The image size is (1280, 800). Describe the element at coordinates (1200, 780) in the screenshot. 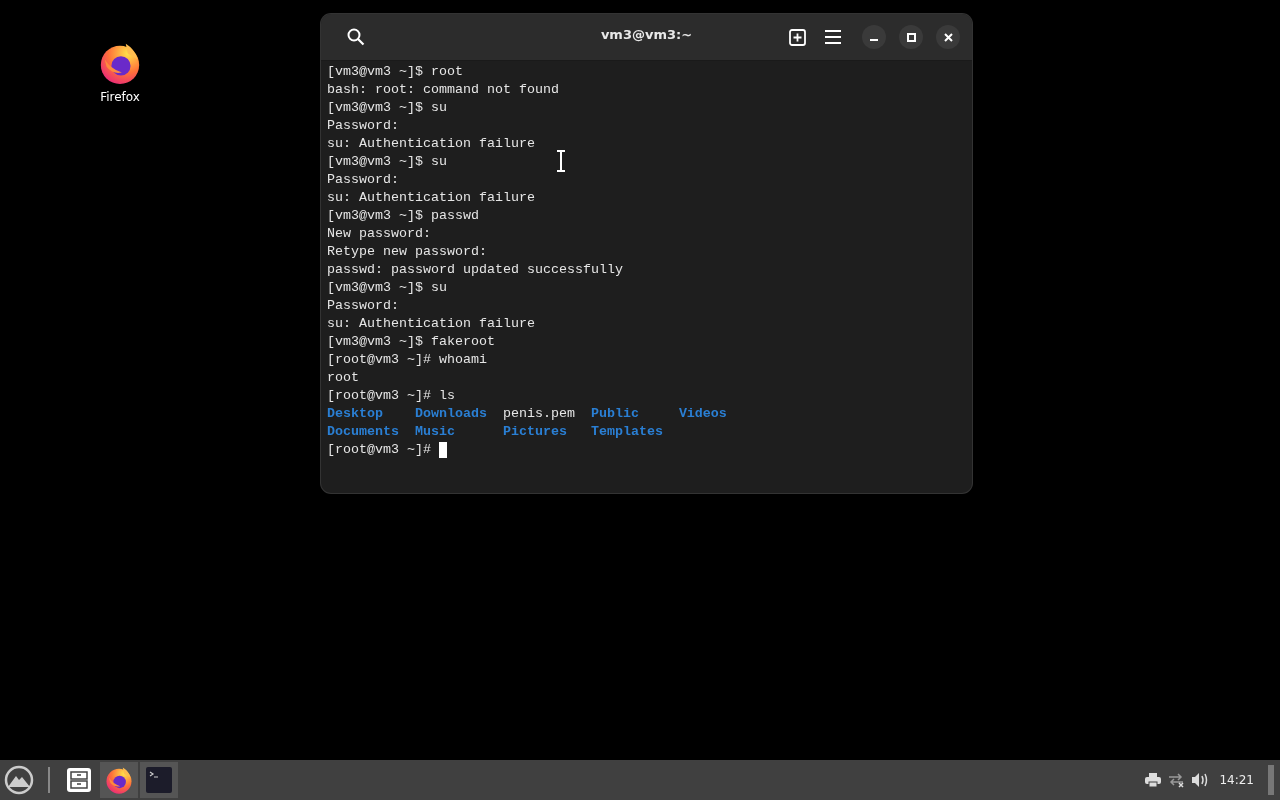

I see `volume-icon` at that location.